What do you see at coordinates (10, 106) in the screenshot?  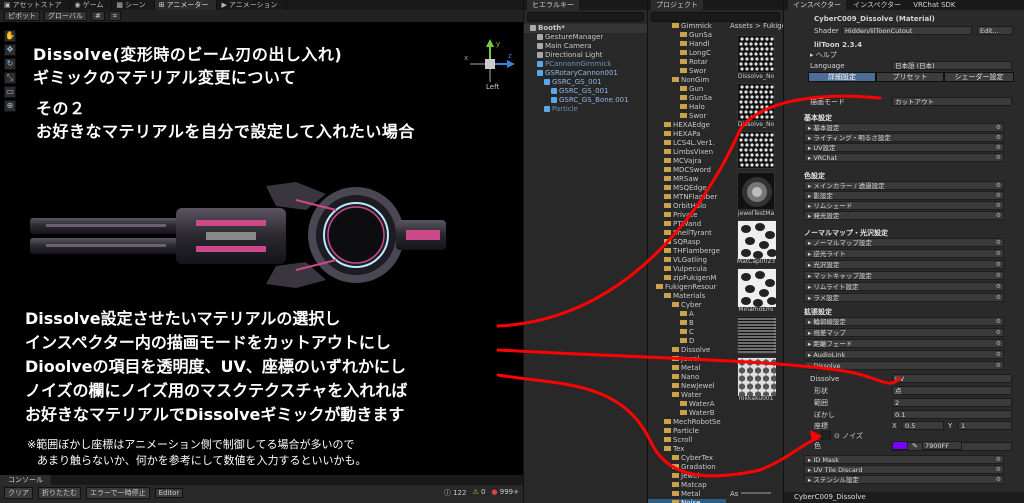 I see `transform-tool-icon: ⊕` at bounding box center [10, 106].